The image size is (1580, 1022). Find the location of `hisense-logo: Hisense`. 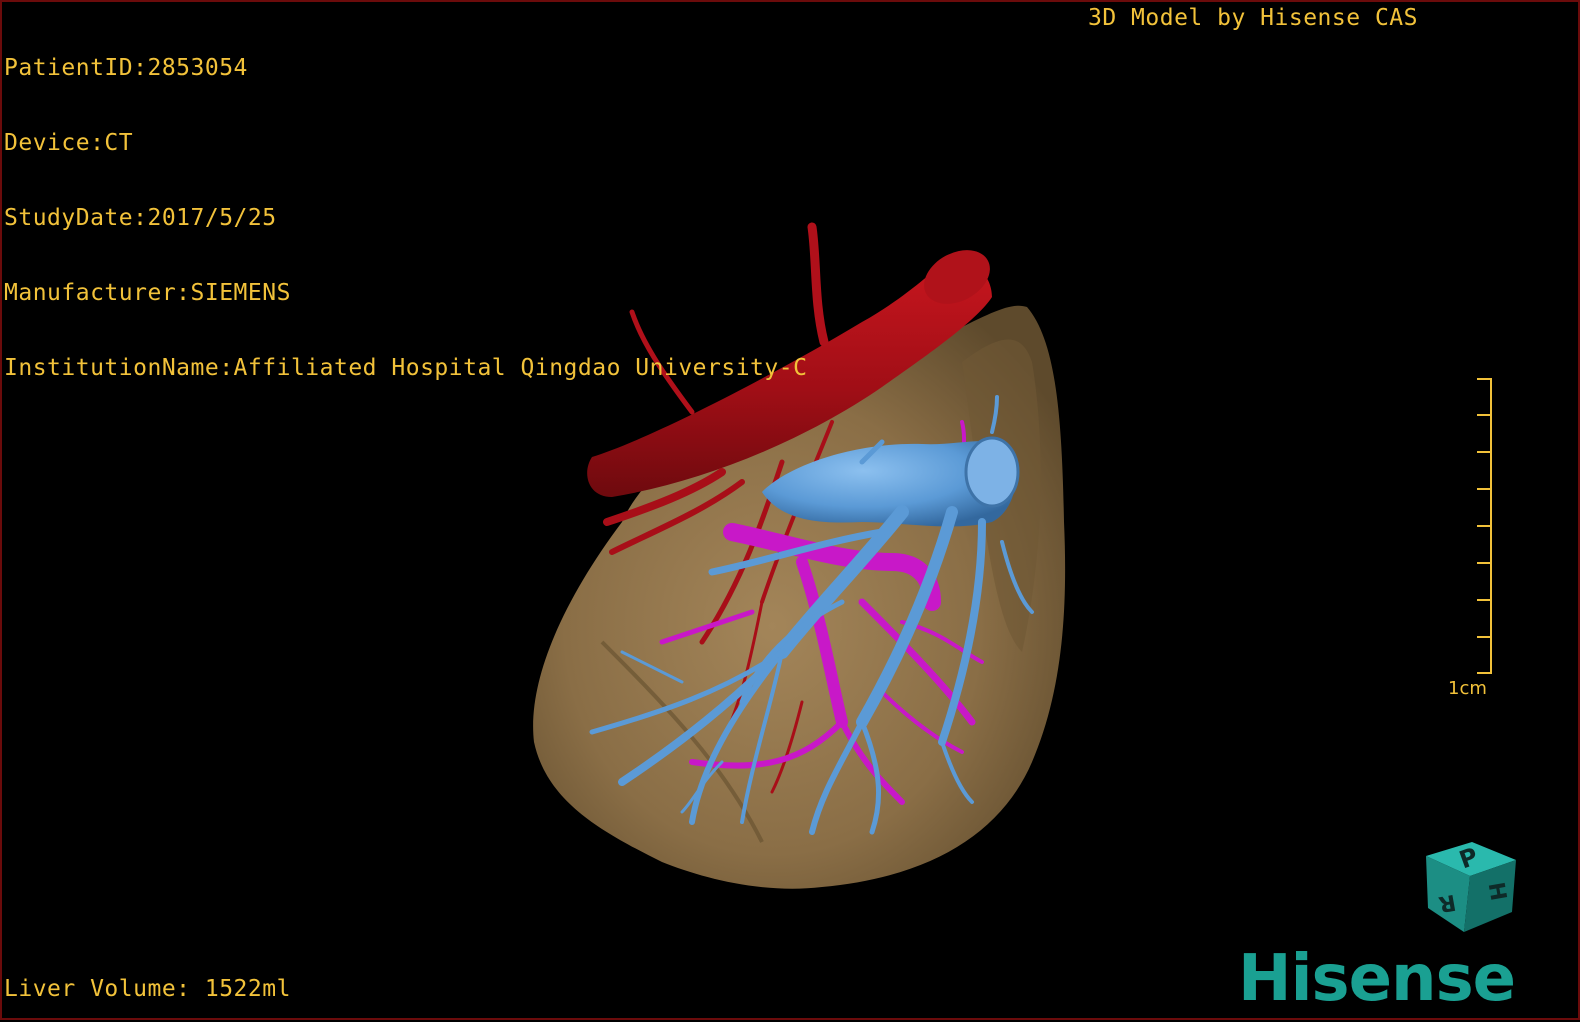

hisense-logo: Hisense is located at coordinates (1406, 979).